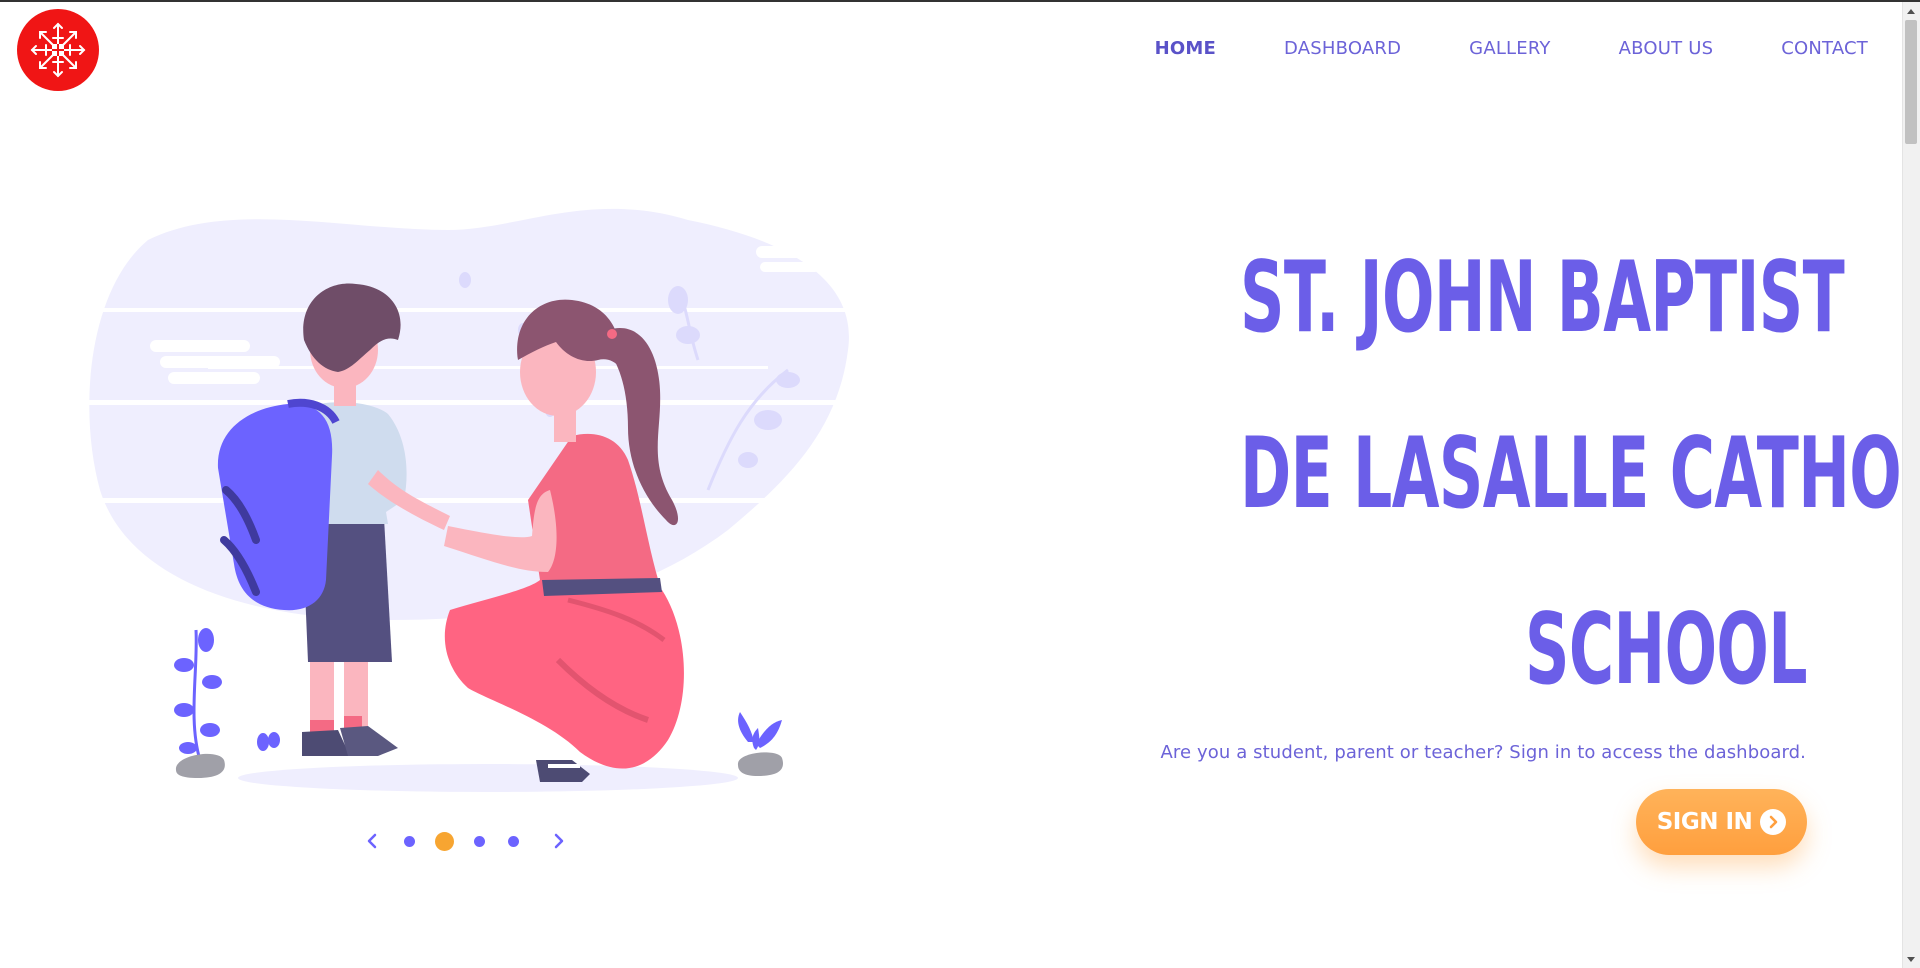 The width and height of the screenshot is (1920, 968). What do you see at coordinates (1666, 48) in the screenshot?
I see `nav-about-us: ABOUT US` at bounding box center [1666, 48].